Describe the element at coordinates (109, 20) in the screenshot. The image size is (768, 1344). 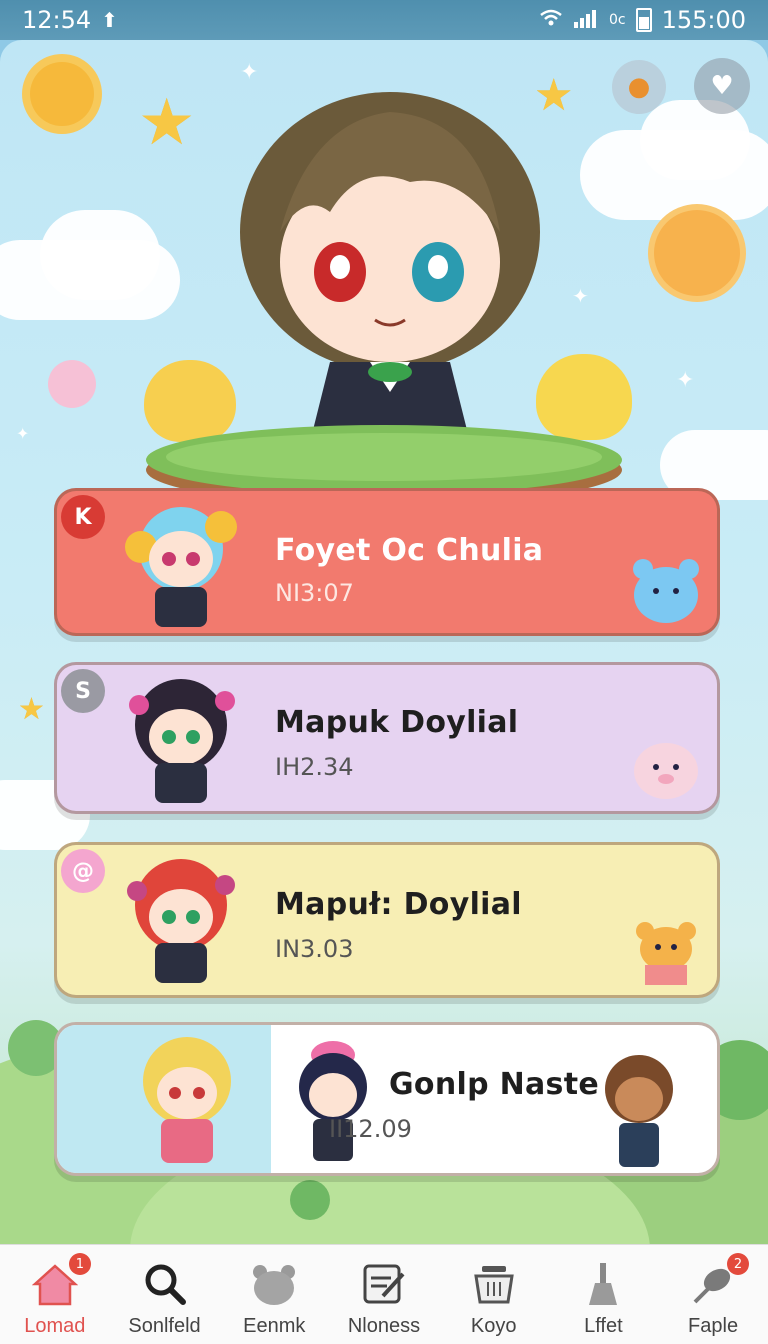
I see `upload-arrow-icon: ⬆` at that location.